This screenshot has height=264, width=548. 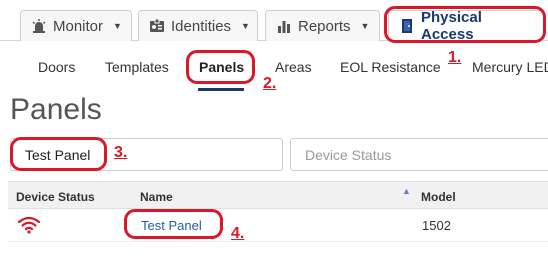 What do you see at coordinates (220, 67) in the screenshot?
I see `callout-panels` at bounding box center [220, 67].